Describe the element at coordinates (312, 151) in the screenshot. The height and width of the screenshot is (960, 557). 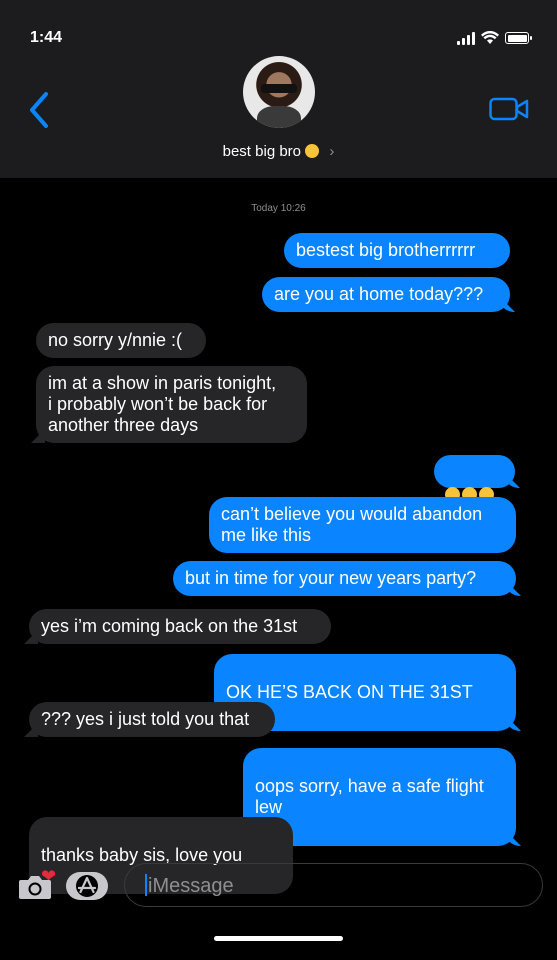
I see `grimace-emoji-icon` at that location.